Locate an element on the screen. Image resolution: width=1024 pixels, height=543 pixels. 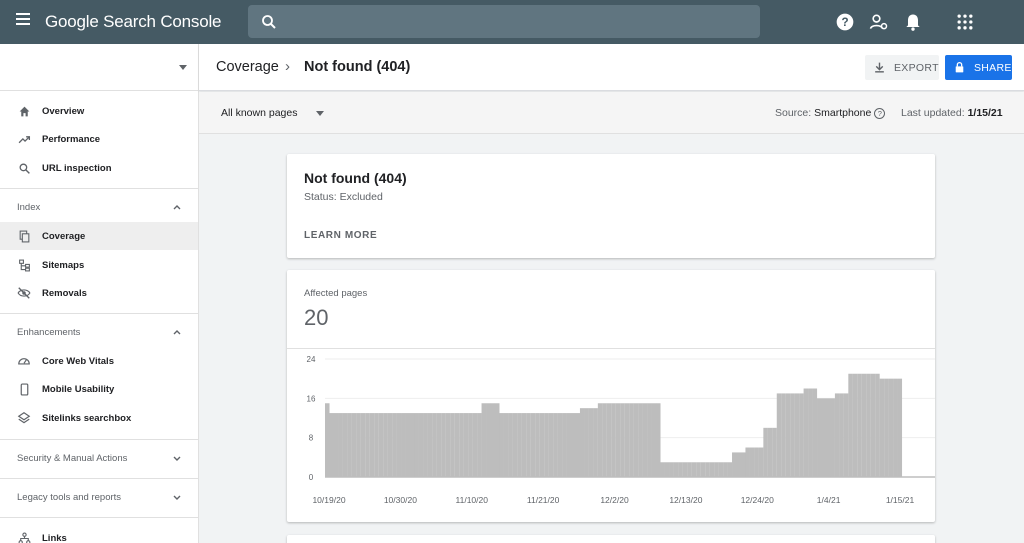
phone-icon is located at coordinates (24, 389).